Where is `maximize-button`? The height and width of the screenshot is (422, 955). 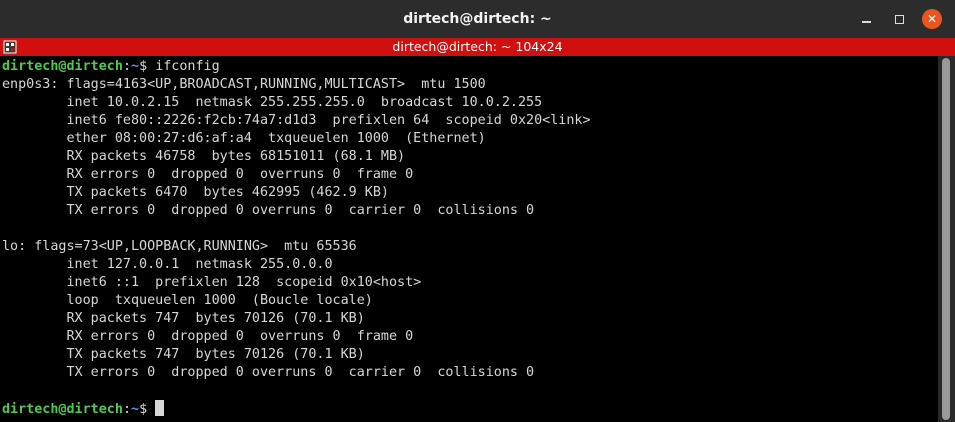 maximize-button is located at coordinates (899, 19).